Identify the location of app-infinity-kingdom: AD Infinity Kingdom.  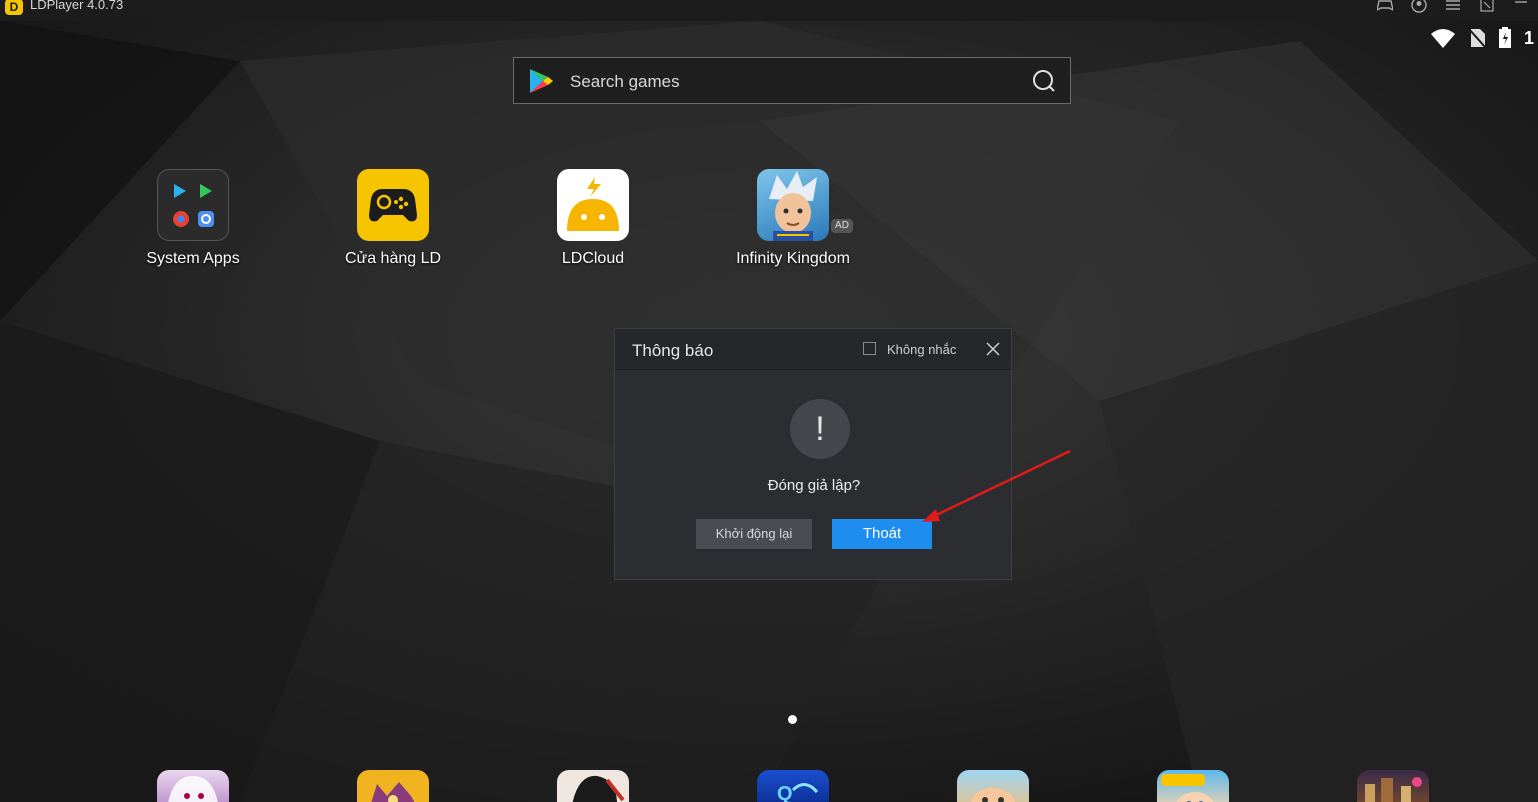
(793, 218).